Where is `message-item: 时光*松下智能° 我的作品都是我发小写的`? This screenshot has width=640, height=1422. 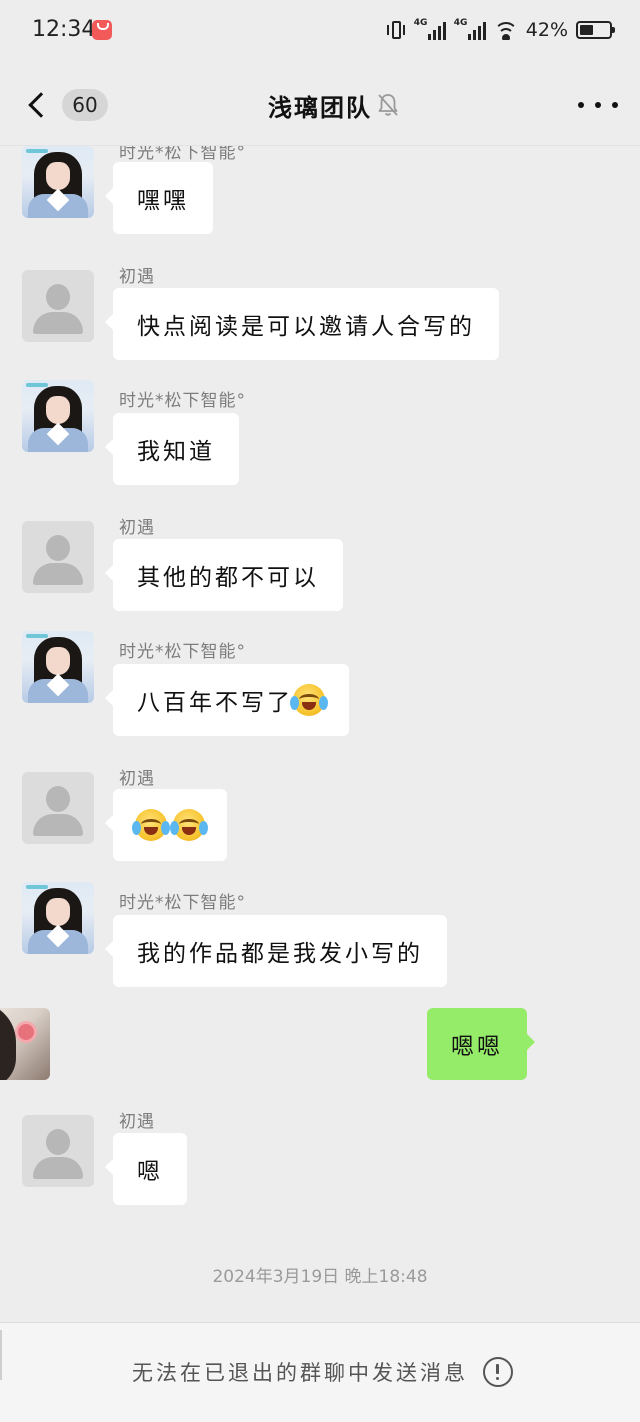 message-item: 时光*松下智能° 我的作品都是我发小写的 is located at coordinates (320, 934).